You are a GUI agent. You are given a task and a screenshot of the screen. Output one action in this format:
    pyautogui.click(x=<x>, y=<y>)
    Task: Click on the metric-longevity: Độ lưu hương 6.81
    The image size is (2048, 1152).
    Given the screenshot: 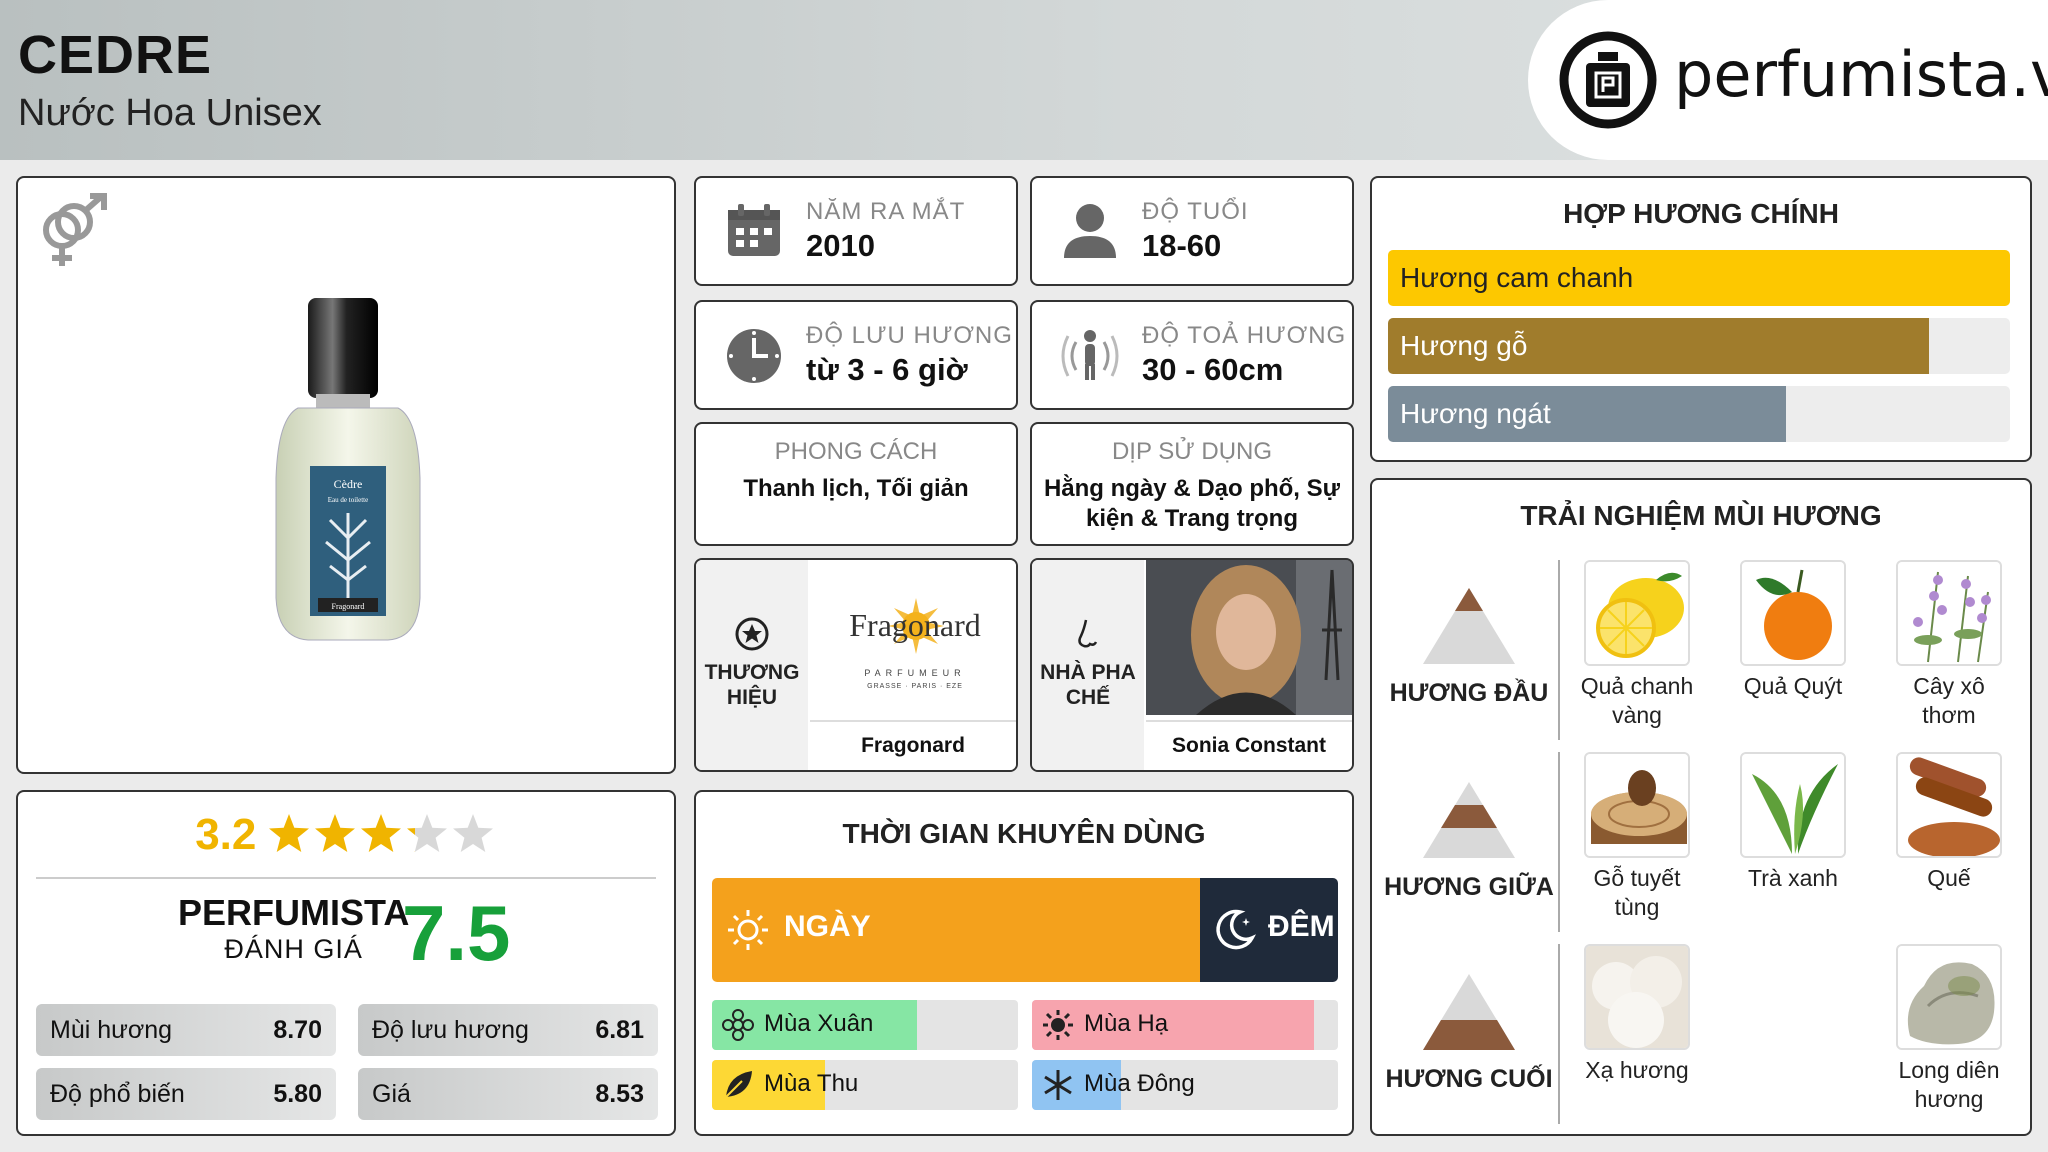 What is the action you would take?
    pyautogui.click(x=508, y=1030)
    